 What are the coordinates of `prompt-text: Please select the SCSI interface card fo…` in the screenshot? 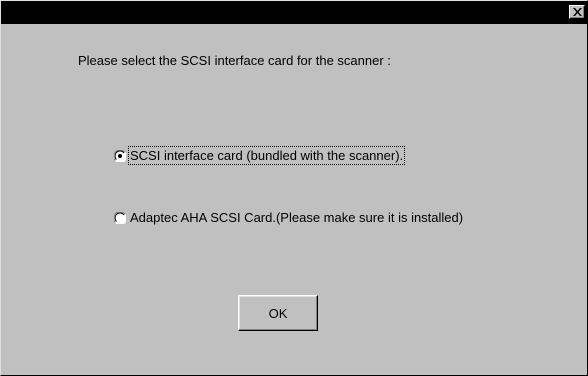 It's located at (234, 60).